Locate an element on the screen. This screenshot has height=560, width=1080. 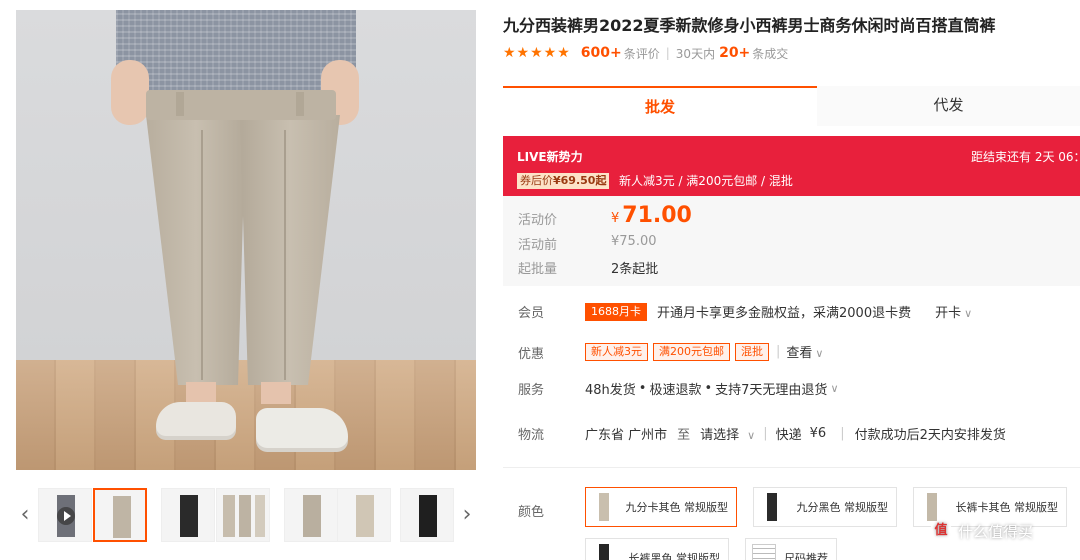
pre-activity-price-label: 活动前 is located at coordinates (538, 245).